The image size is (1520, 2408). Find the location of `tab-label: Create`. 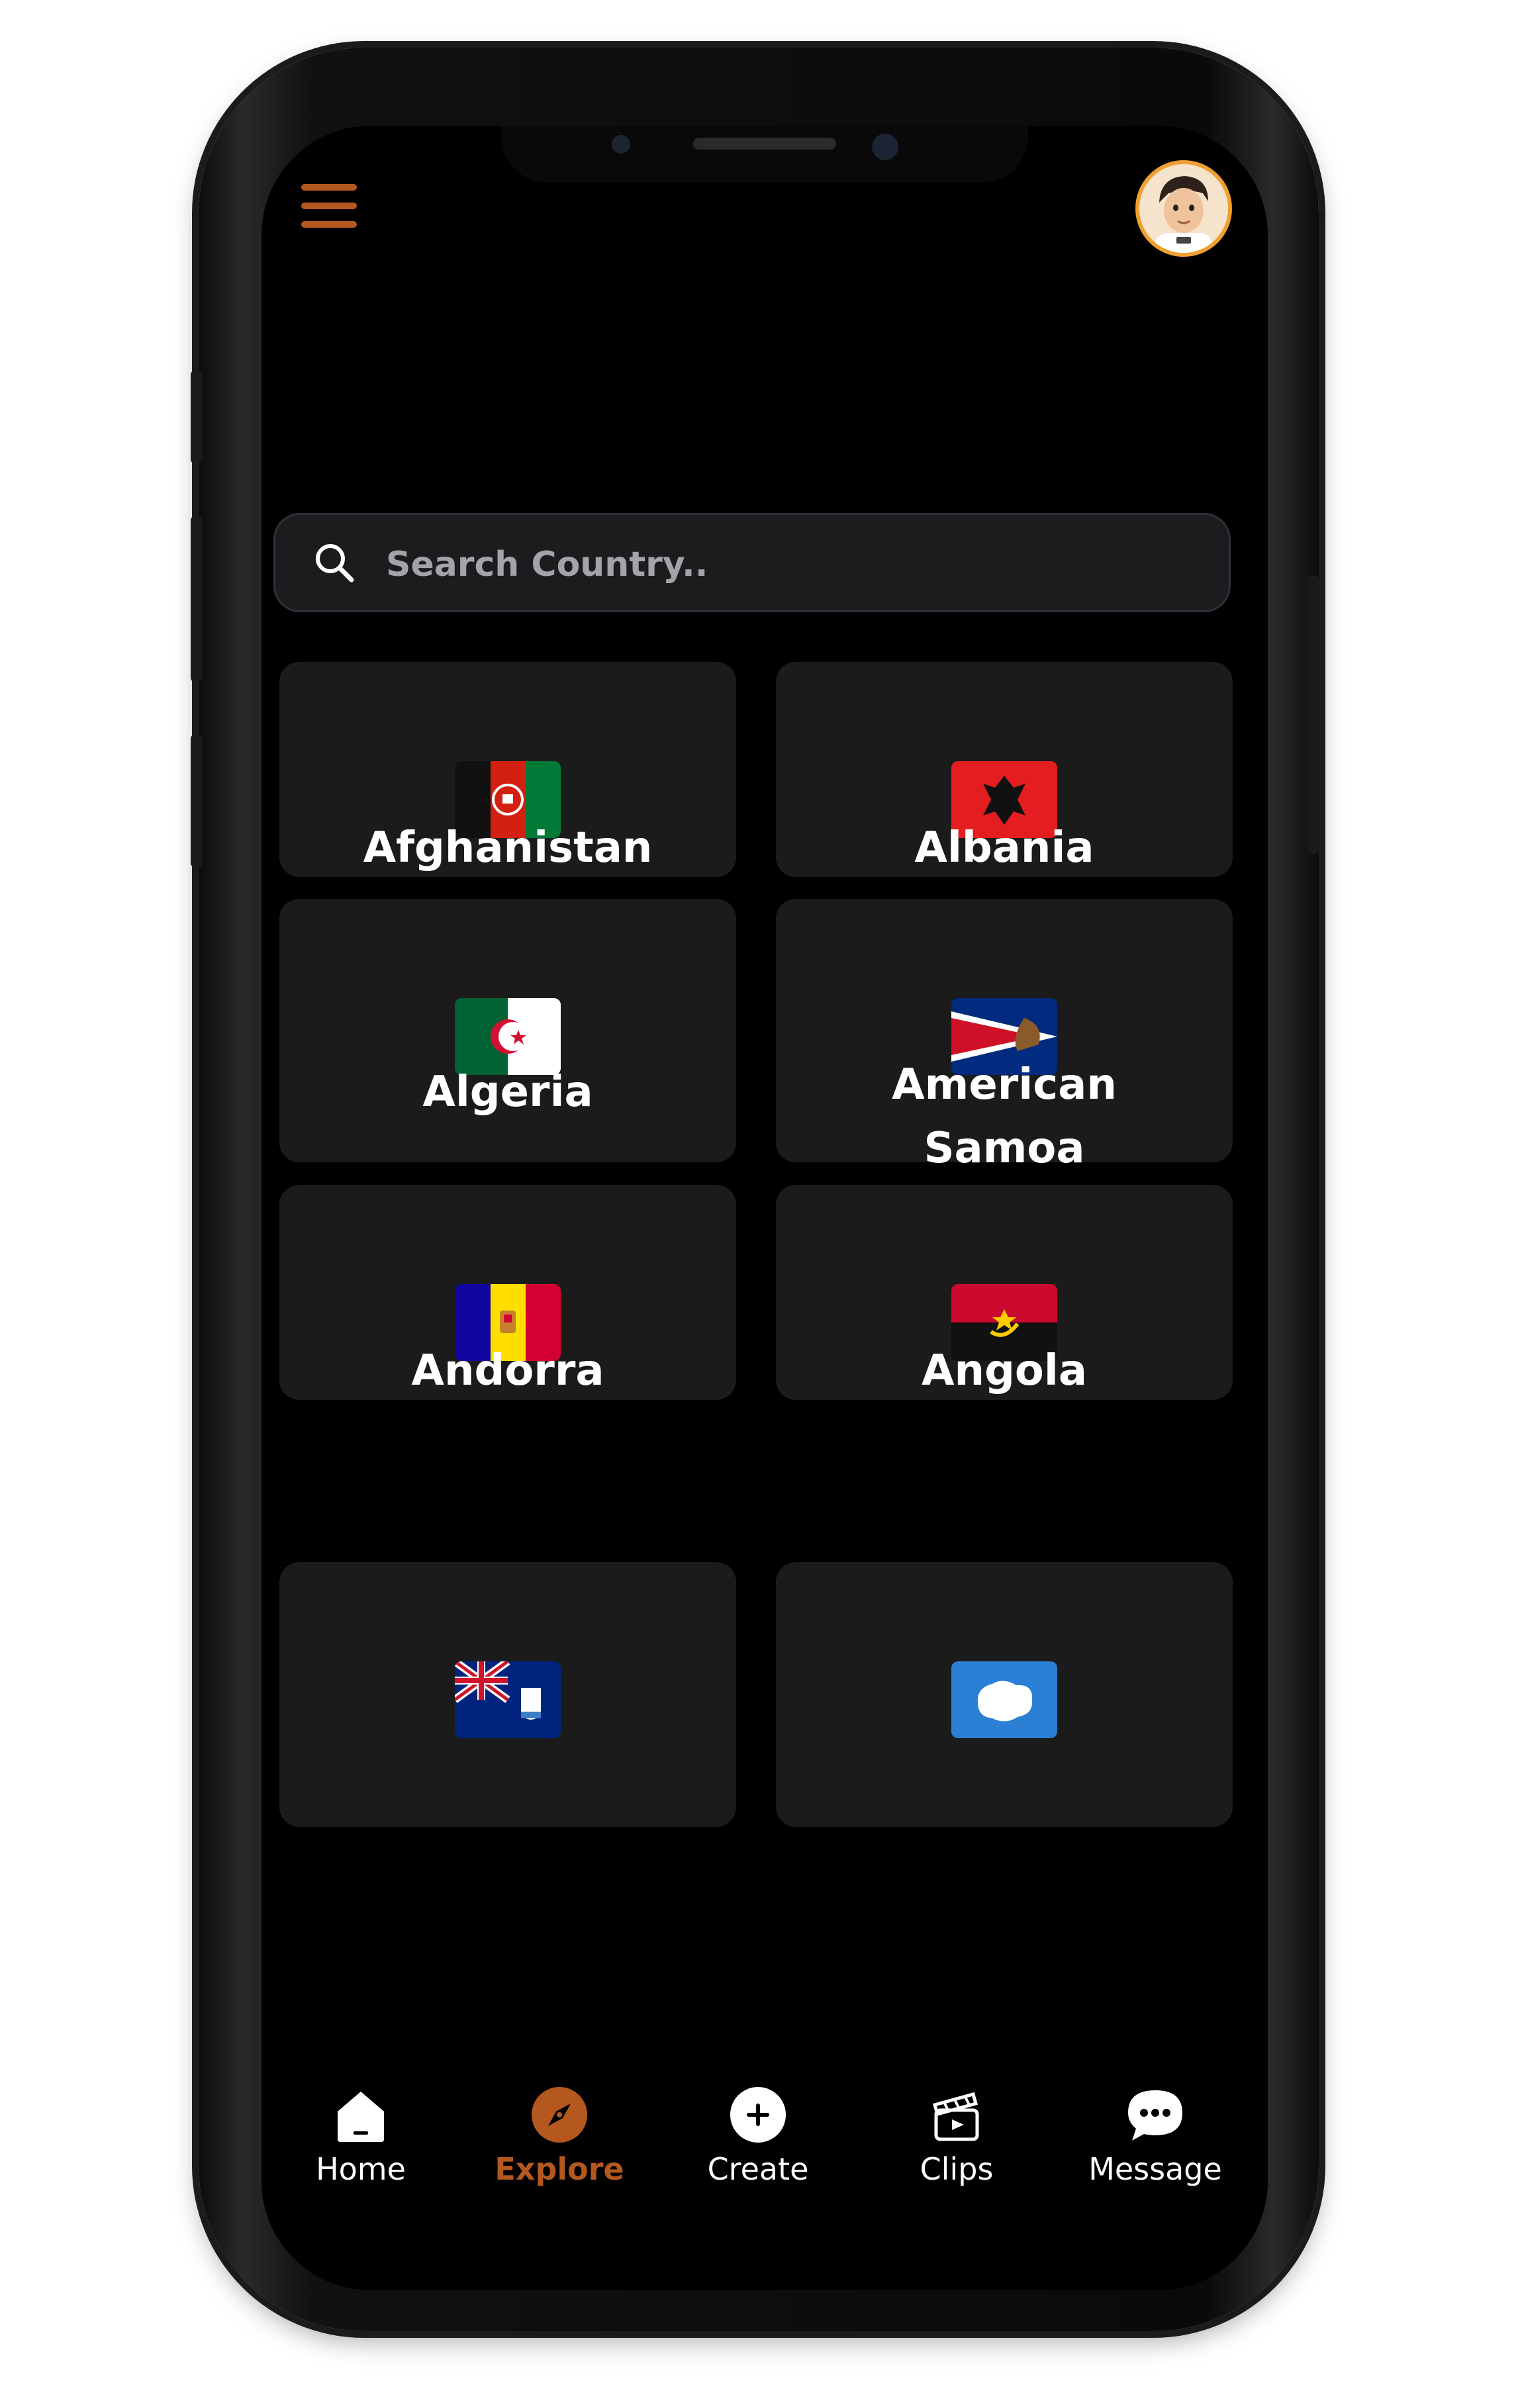

tab-label: Create is located at coordinates (758, 2169).